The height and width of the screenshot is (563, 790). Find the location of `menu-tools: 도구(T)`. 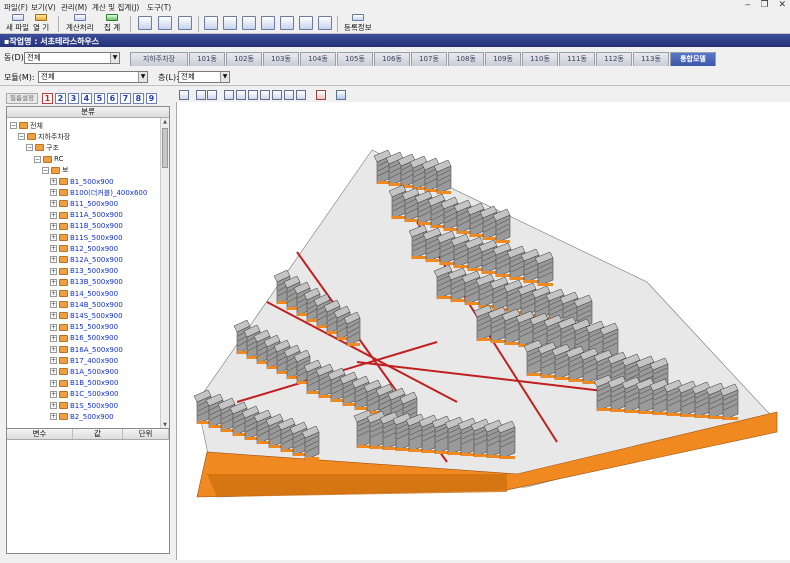

menu-tools: 도구(T) is located at coordinates (159, 7).